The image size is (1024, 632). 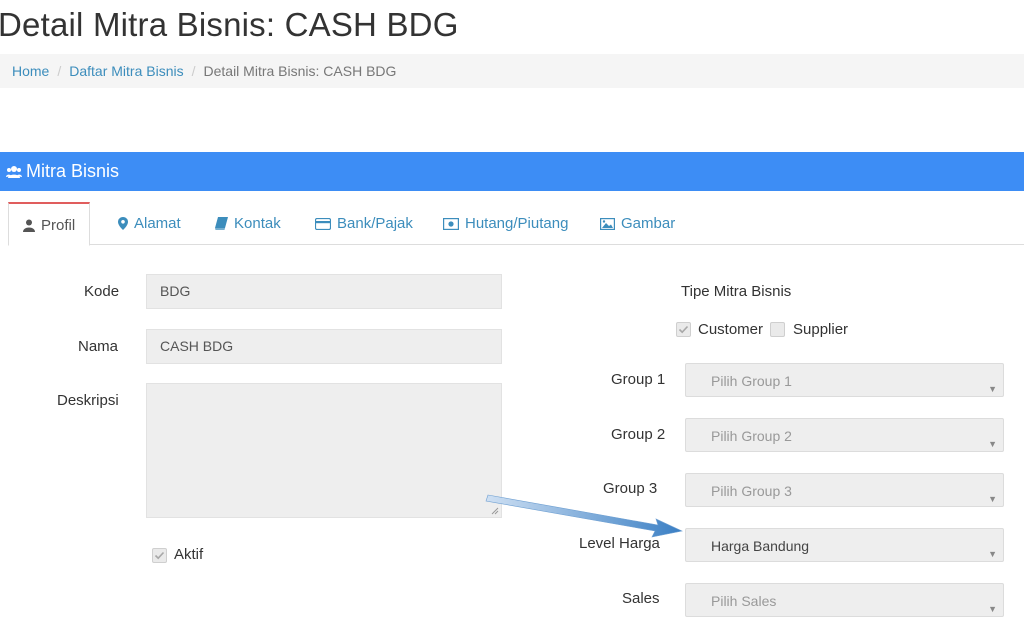 I want to click on group2-select: Pilih Group 2 ▼, so click(x=844, y=435).